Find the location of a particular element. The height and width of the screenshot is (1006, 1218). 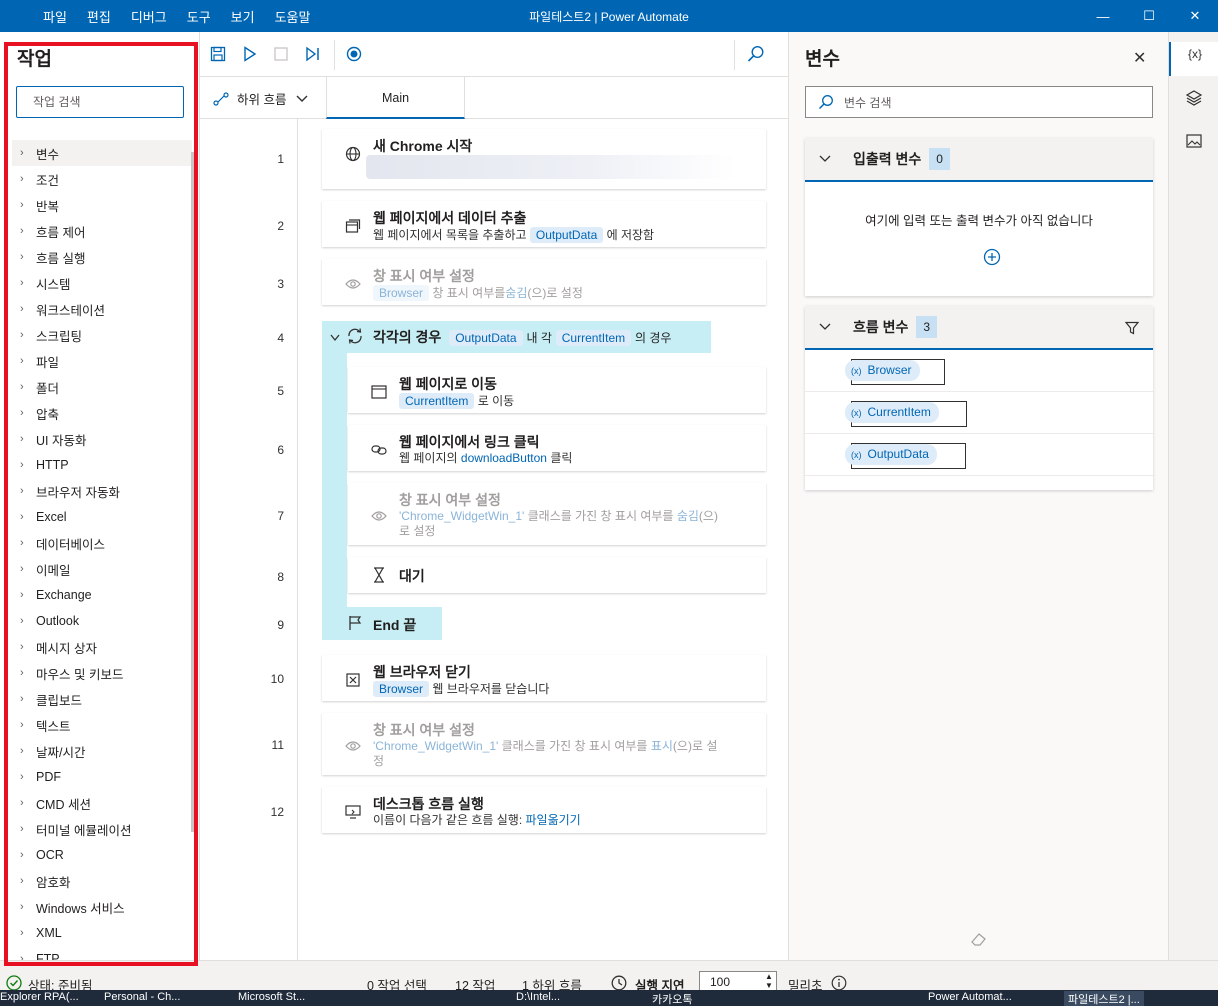

flow-variables-header: 흐름 변수 3 is located at coordinates (979, 328).